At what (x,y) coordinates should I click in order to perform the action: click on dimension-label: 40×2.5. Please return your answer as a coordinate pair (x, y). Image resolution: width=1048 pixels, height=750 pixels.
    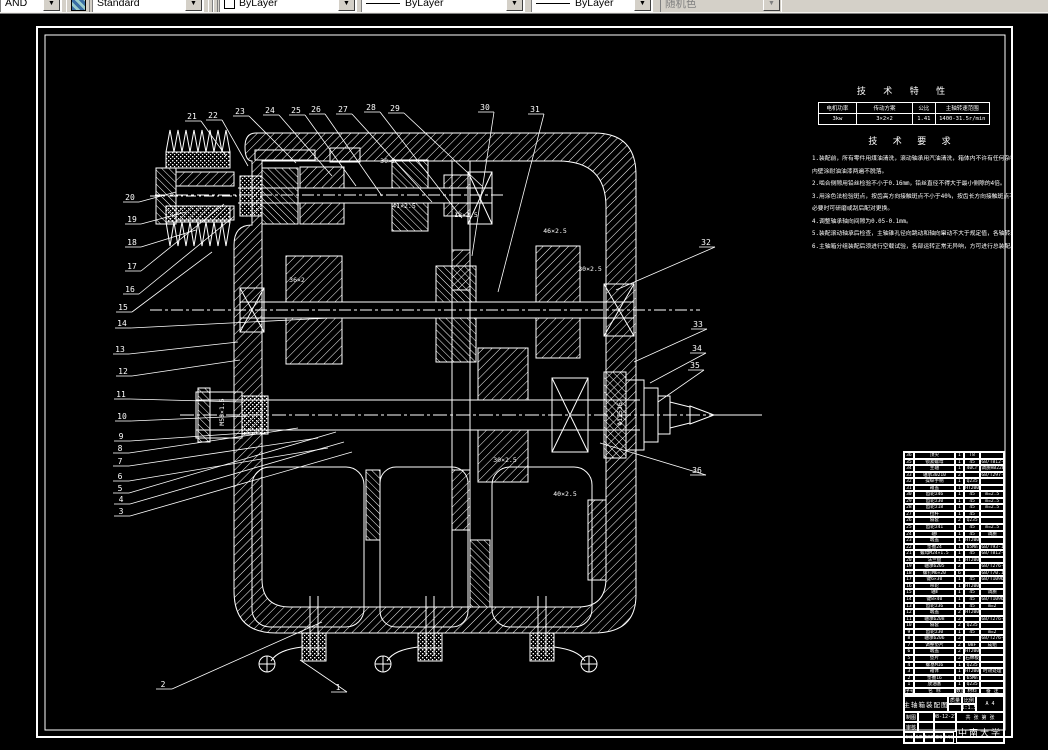
    Looking at the image, I should click on (565, 494).